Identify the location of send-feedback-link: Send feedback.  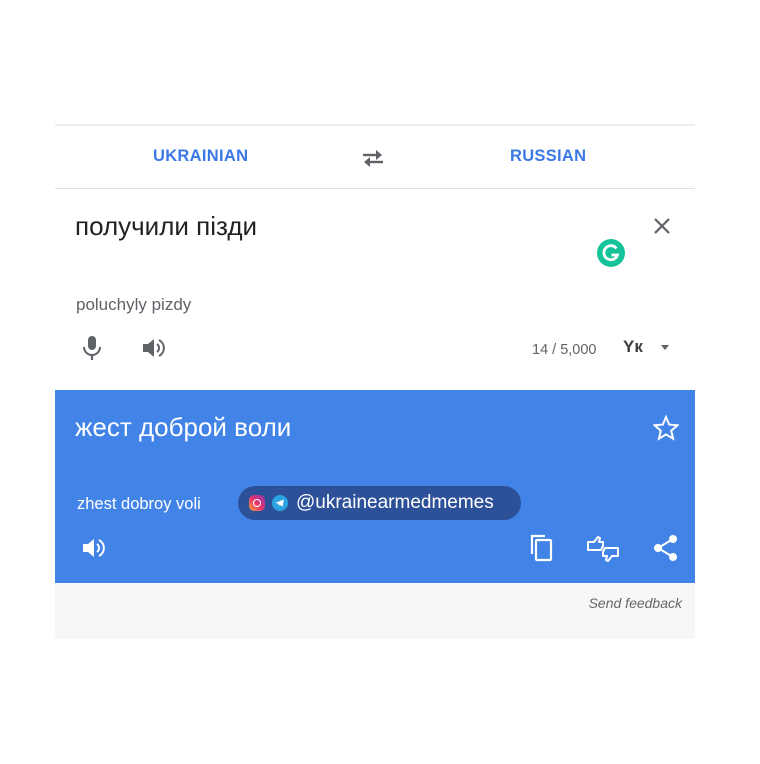
(635, 603).